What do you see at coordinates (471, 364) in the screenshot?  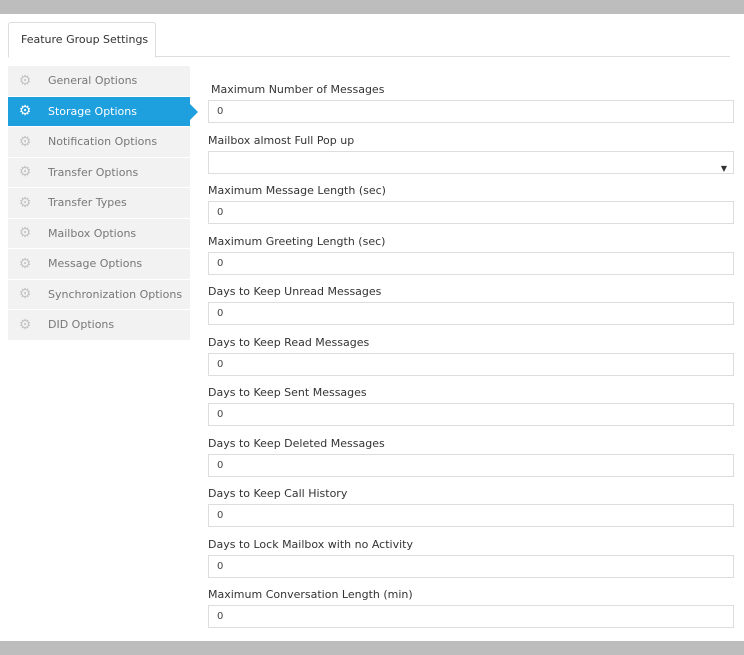 I see `keep-read-days-input: 0` at bounding box center [471, 364].